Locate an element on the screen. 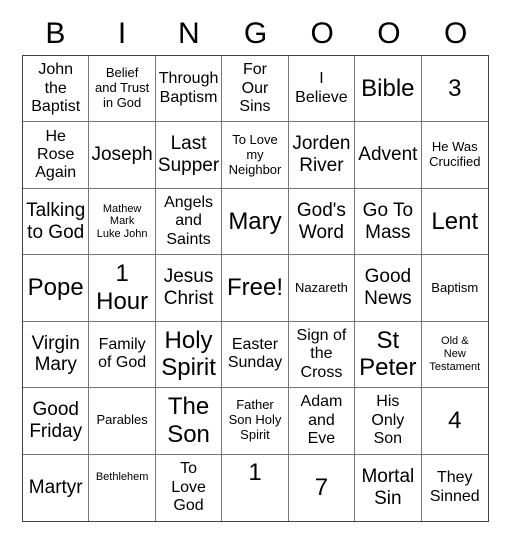  bingo-cell: To Love my Neighbor is located at coordinates (255, 155).